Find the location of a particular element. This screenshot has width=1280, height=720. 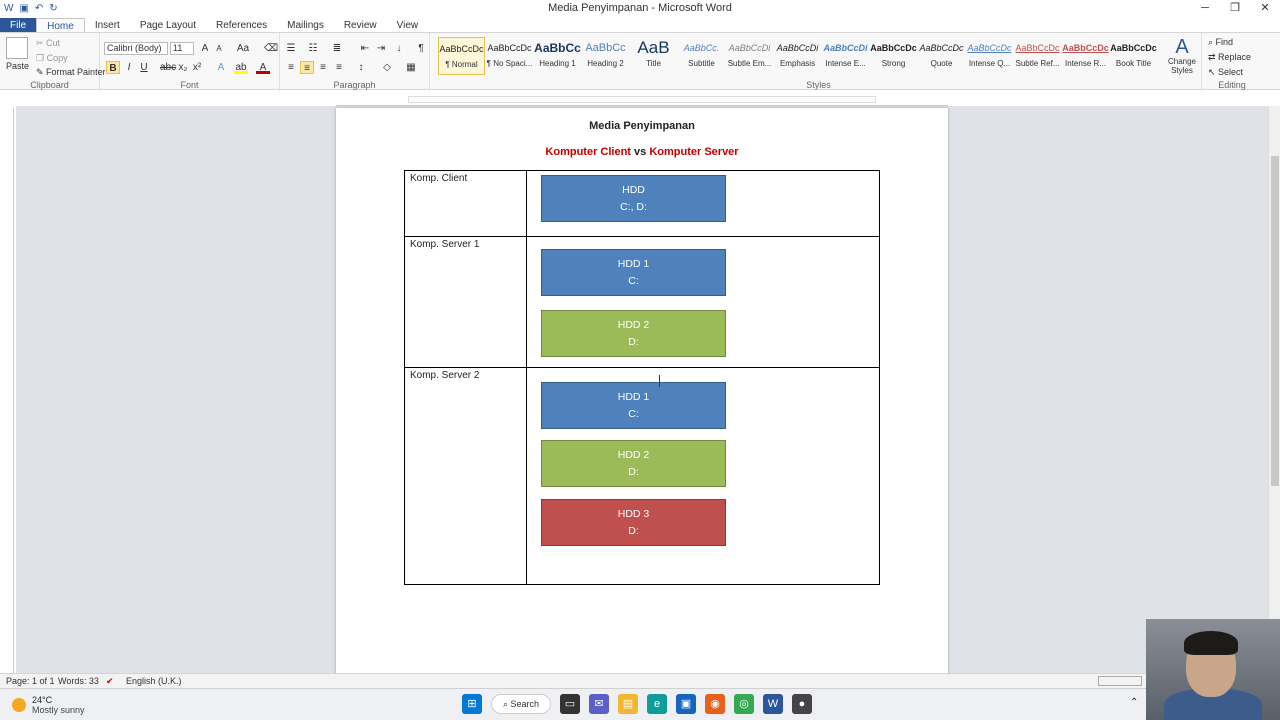

style-preview: AaBbCc is located at coordinates (557, 48).